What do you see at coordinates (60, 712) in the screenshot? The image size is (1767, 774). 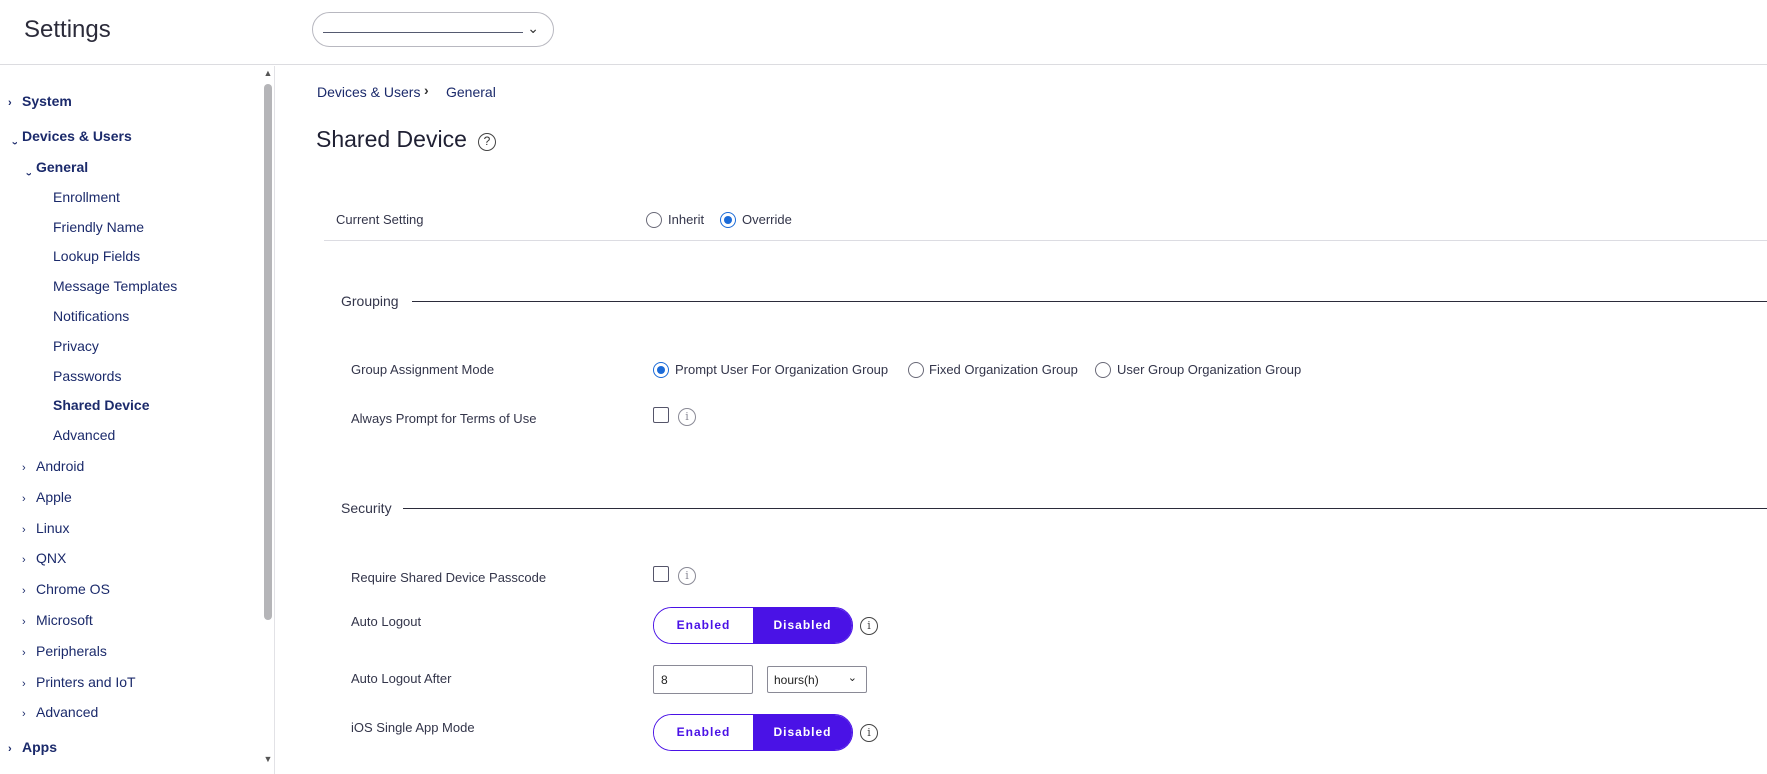 I see `sidebar-item-advanced-group: › Advanced` at bounding box center [60, 712].